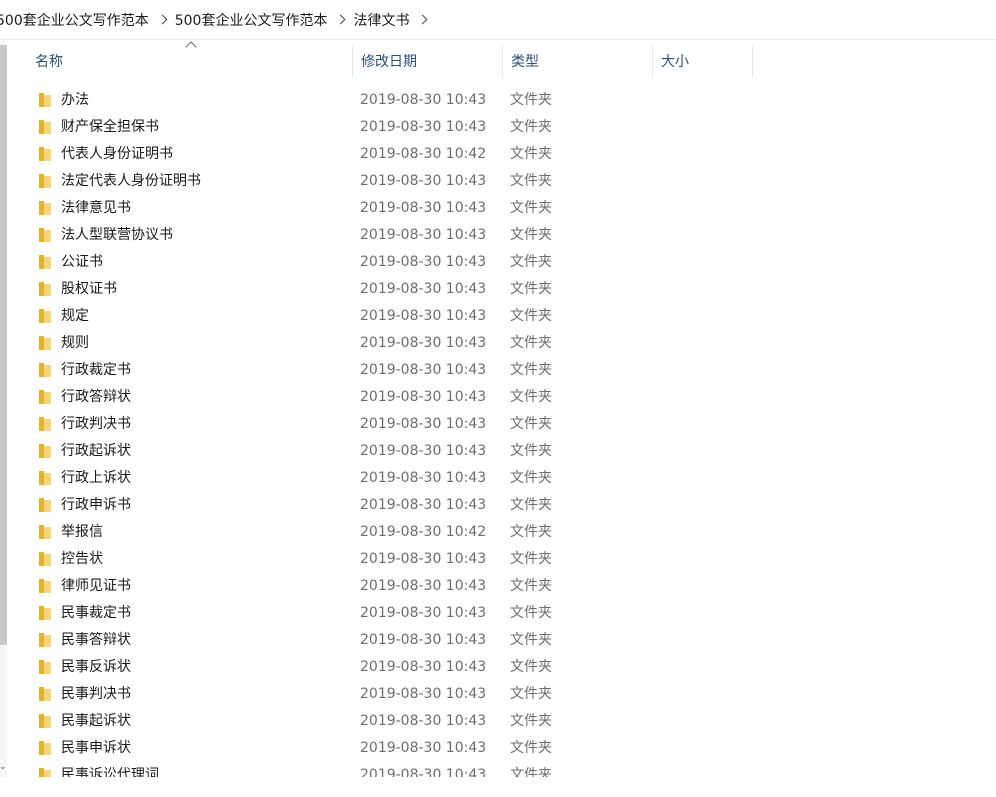 Image resolution: width=996 pixels, height=797 pixels. I want to click on file-name: 规则, so click(75, 343).